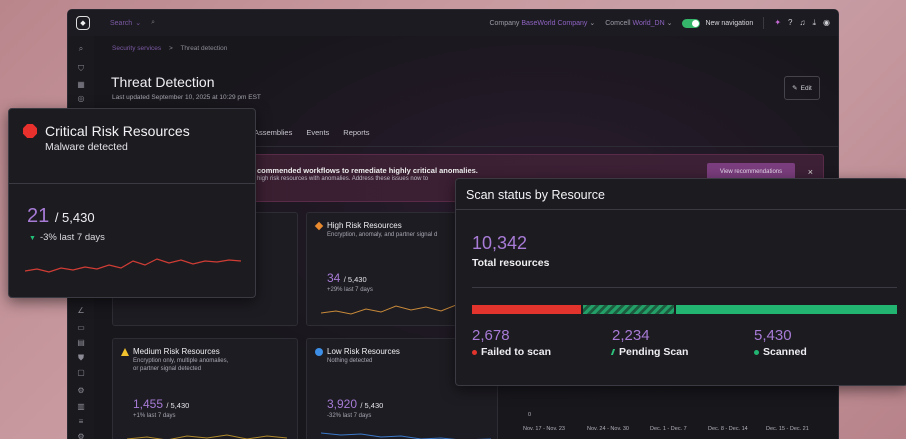 The width and height of the screenshot is (906, 439). I want to click on scanned-segment, so click(786, 309).